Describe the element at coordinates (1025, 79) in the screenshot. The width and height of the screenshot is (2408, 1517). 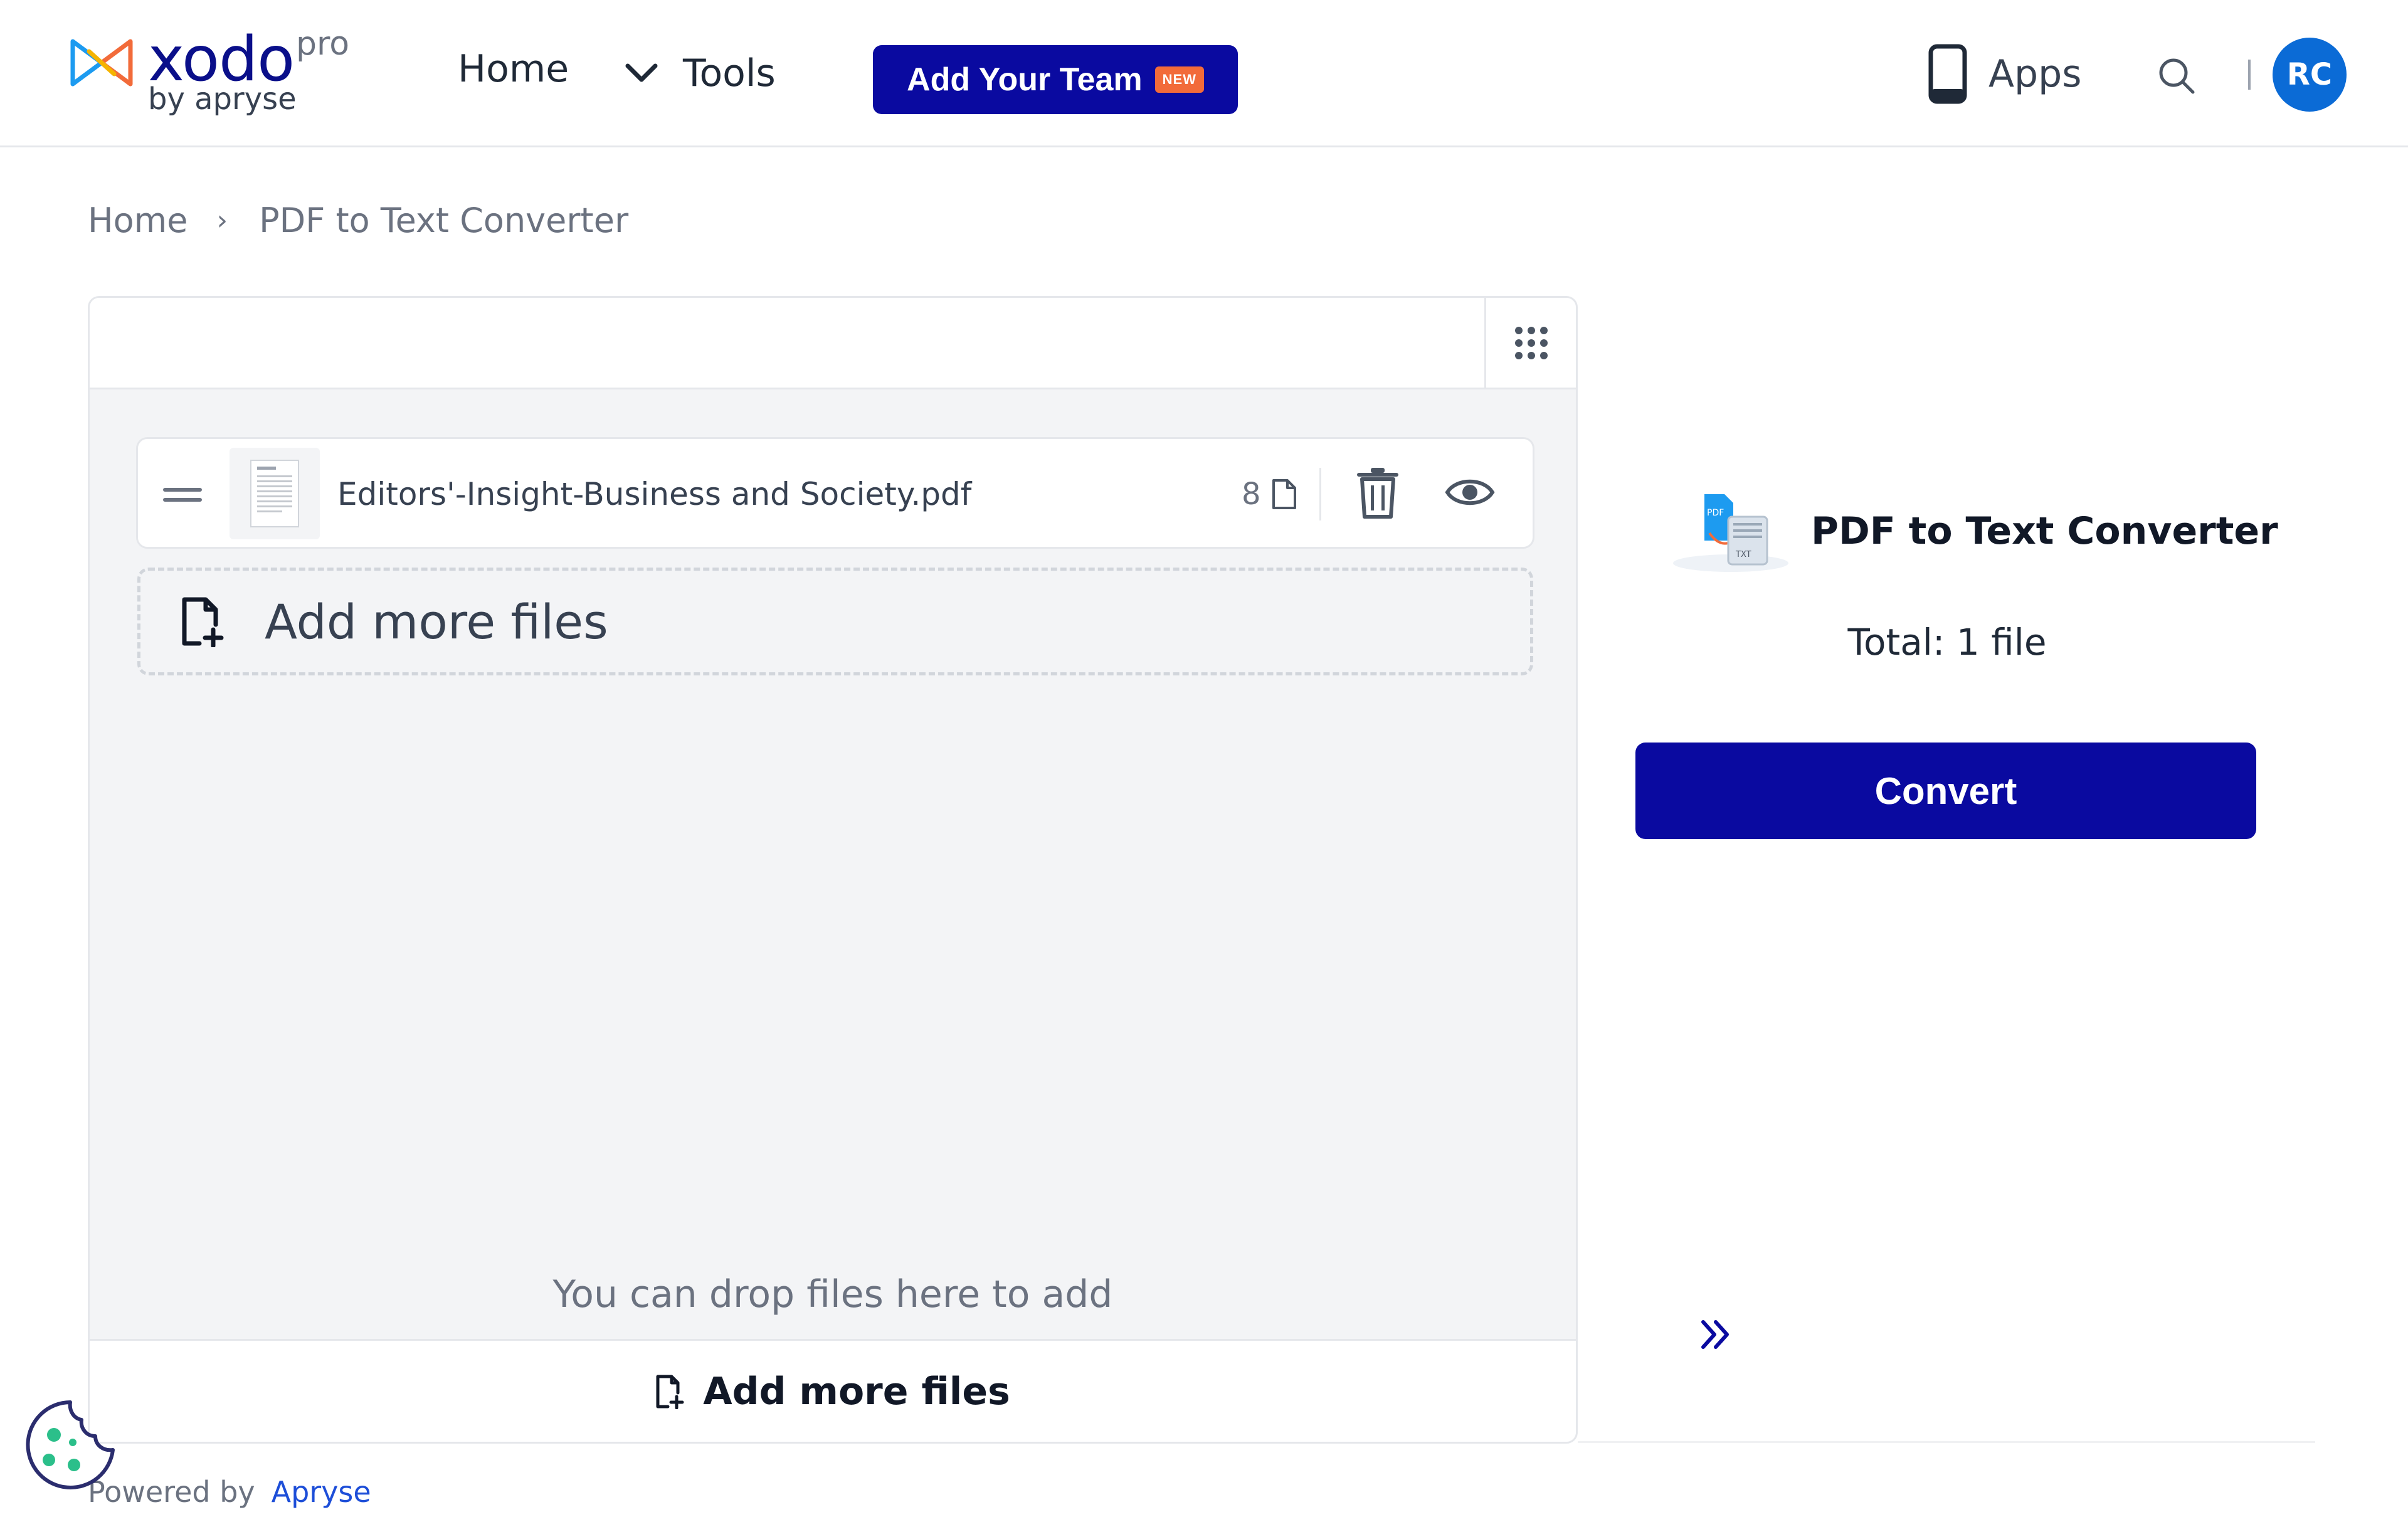
I see `add-your-team-label: Add Your Team` at that location.